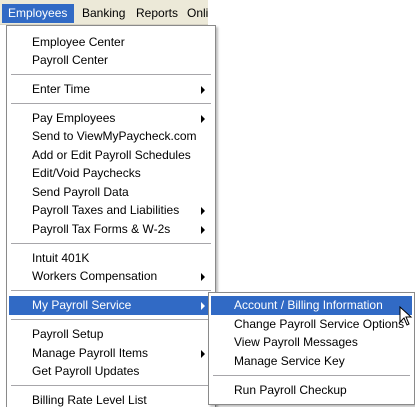 Image resolution: width=415 pixels, height=407 pixels. Describe the element at coordinates (95, 276) in the screenshot. I see `menu-item-label: Workers Compensation` at that location.